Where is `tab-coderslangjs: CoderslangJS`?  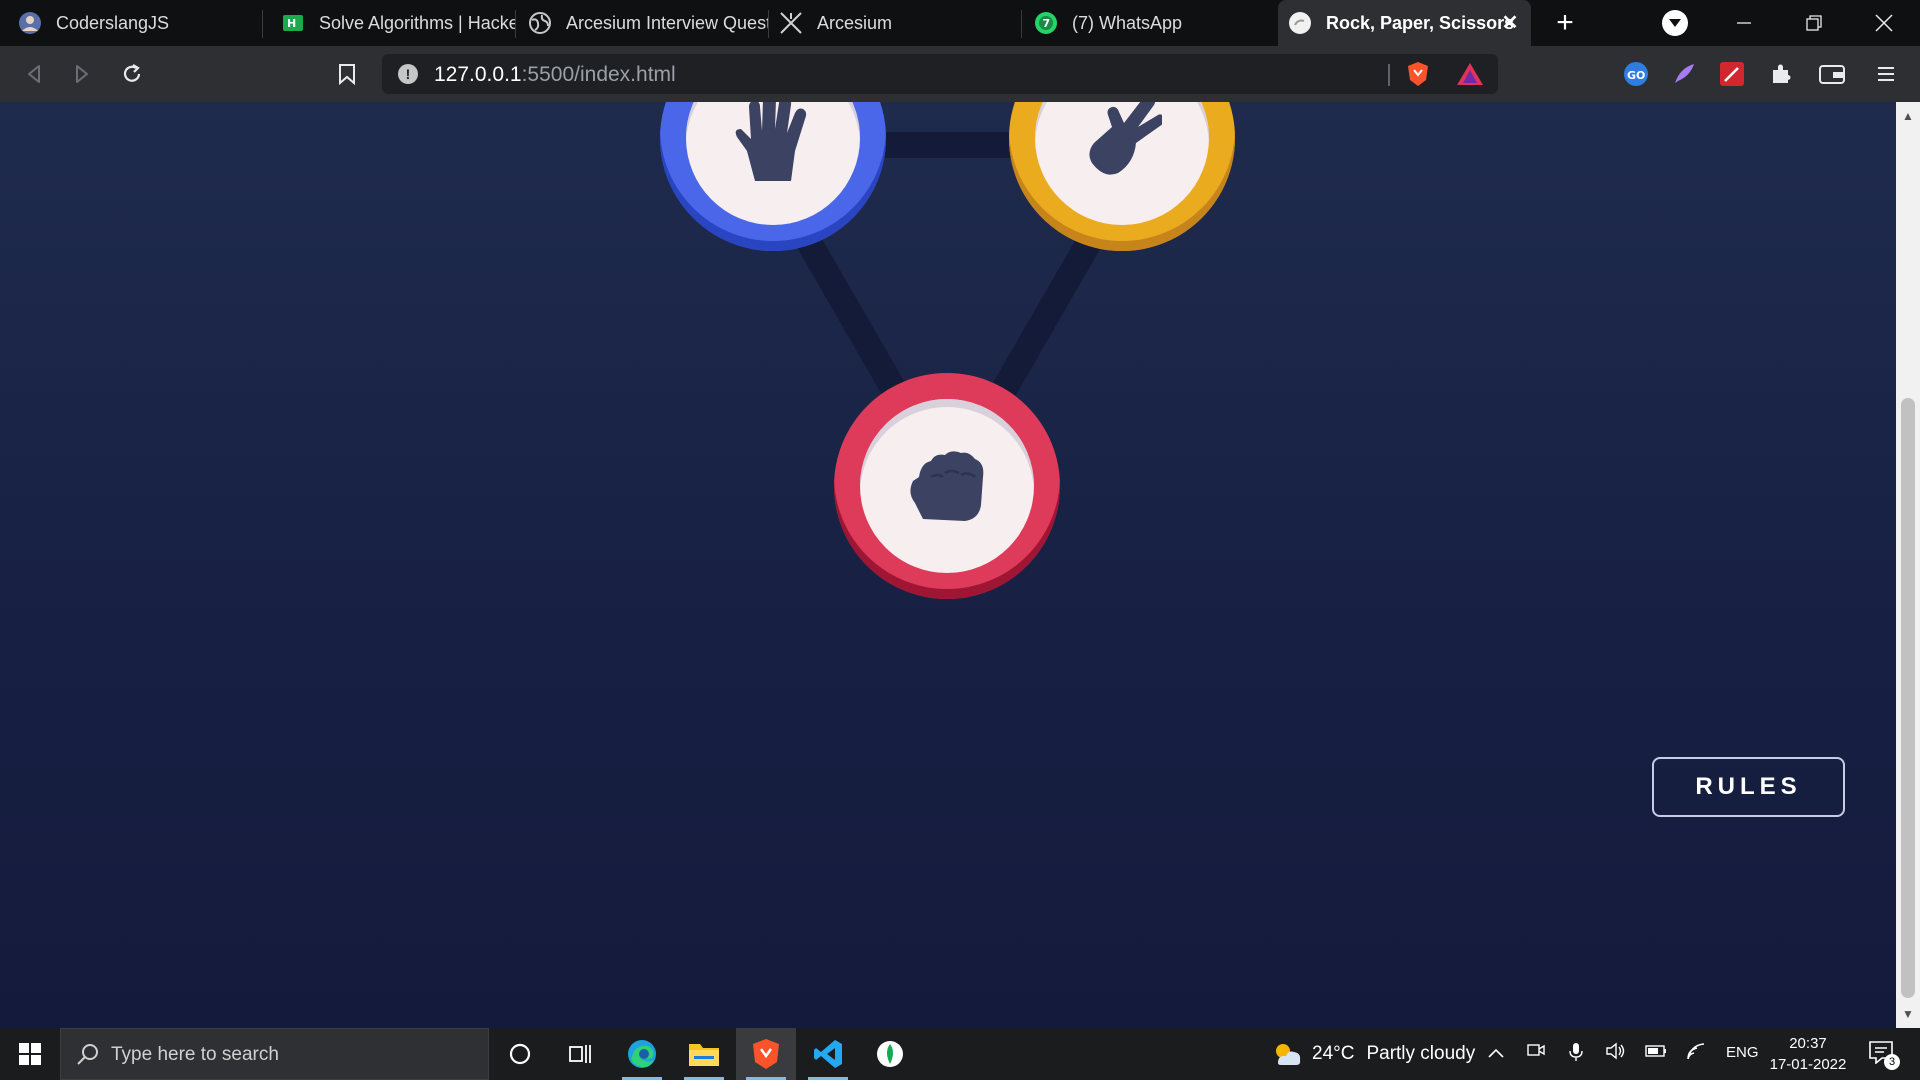 tab-coderslangjs: CoderslangJS is located at coordinates (131, 23).